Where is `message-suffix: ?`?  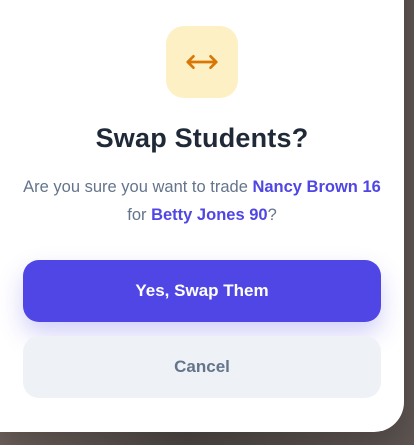
message-suffix: ? is located at coordinates (272, 215).